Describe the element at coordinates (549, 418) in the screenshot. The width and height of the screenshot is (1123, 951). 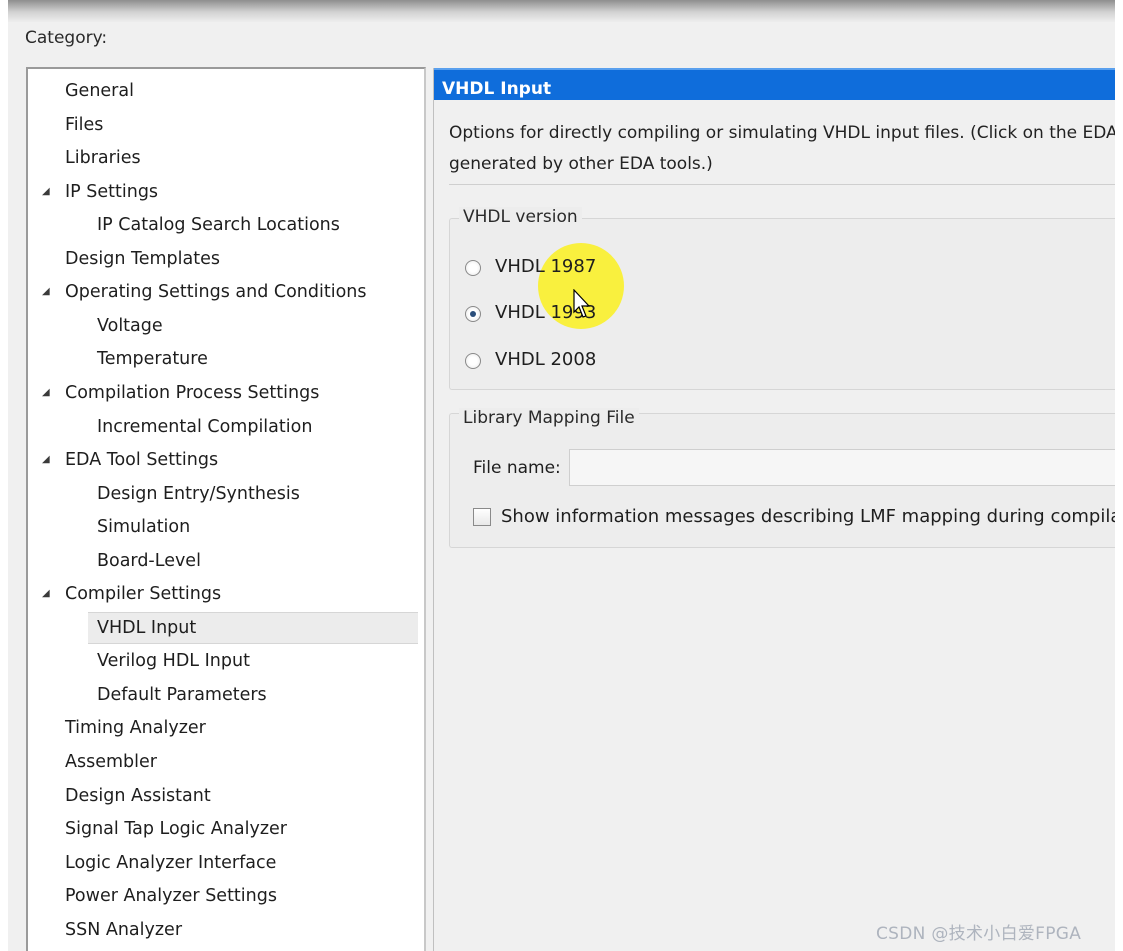
I see `library-mapping-group-title: Library Mapping File` at that location.